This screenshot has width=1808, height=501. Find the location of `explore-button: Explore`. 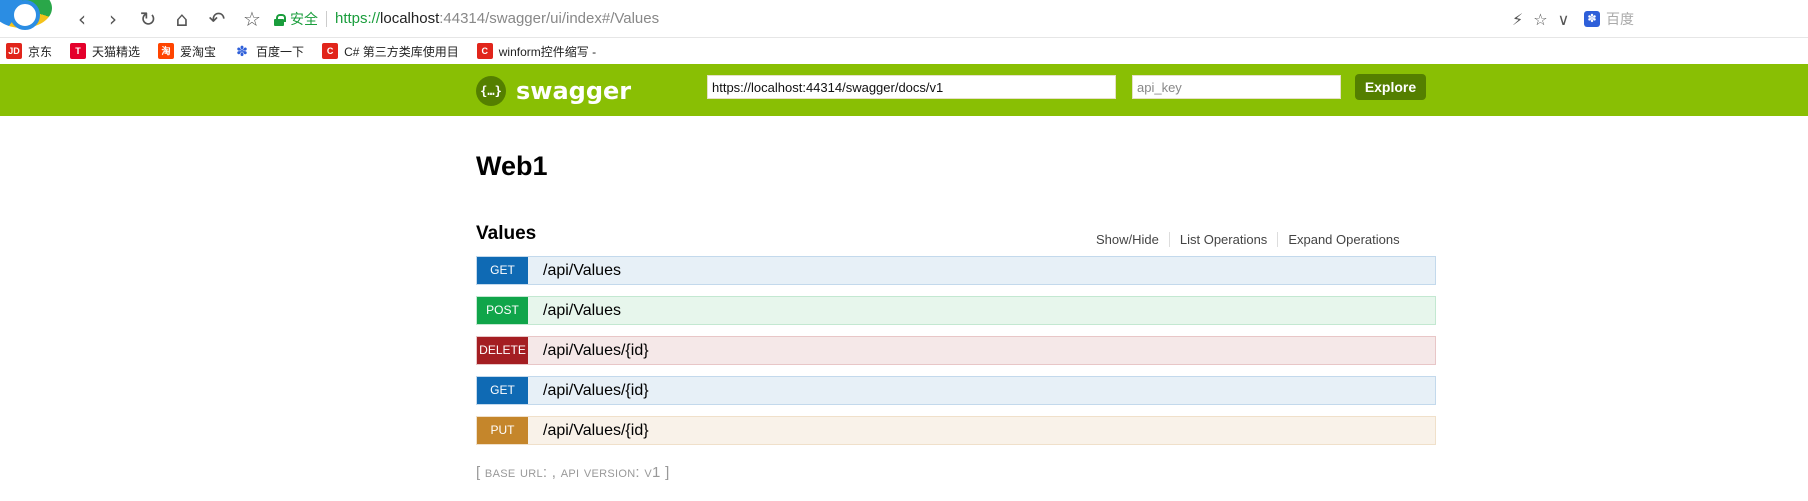

explore-button: Explore is located at coordinates (1390, 87).